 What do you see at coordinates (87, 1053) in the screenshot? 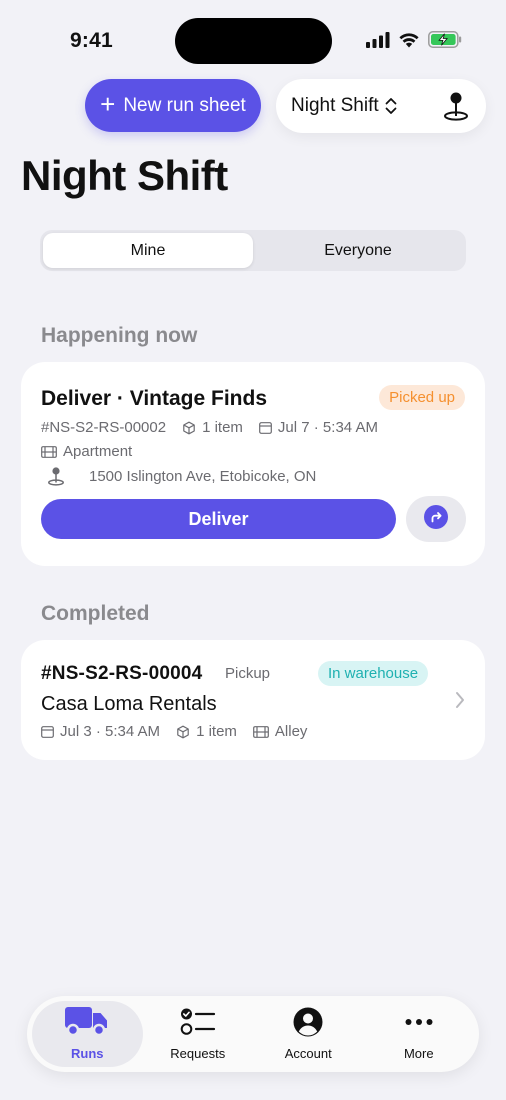
I see `tab-label: Runs` at bounding box center [87, 1053].